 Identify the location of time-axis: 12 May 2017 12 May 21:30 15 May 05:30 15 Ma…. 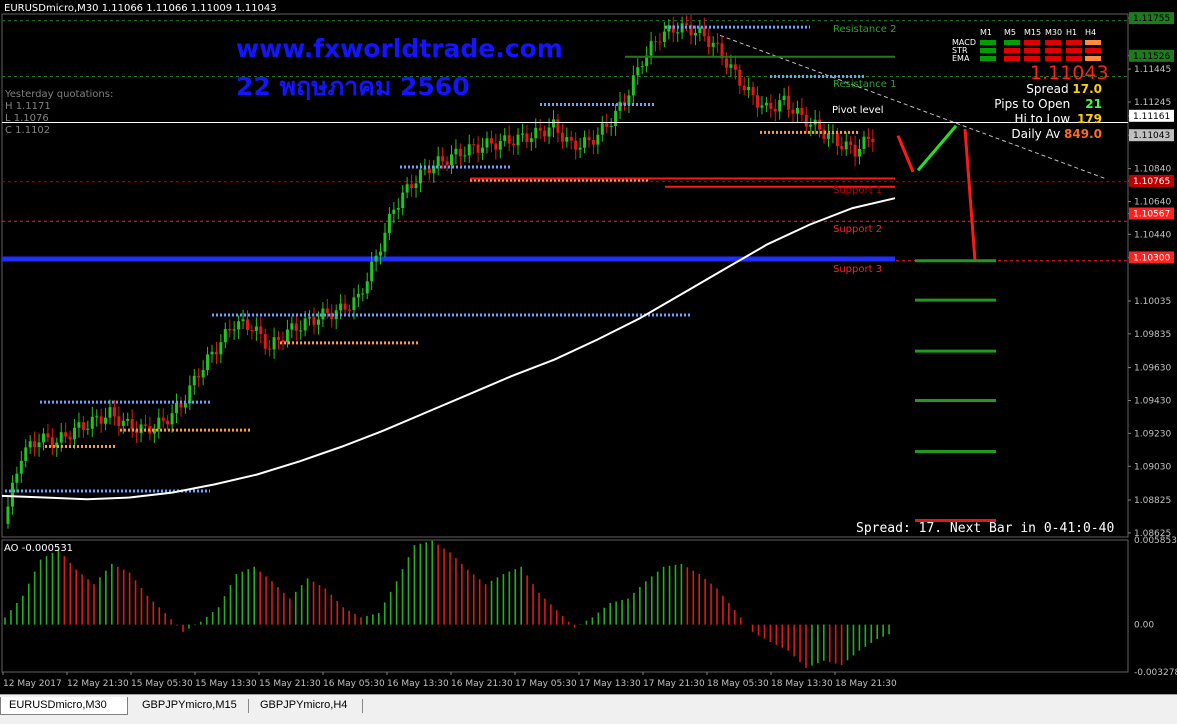
(449, 680).